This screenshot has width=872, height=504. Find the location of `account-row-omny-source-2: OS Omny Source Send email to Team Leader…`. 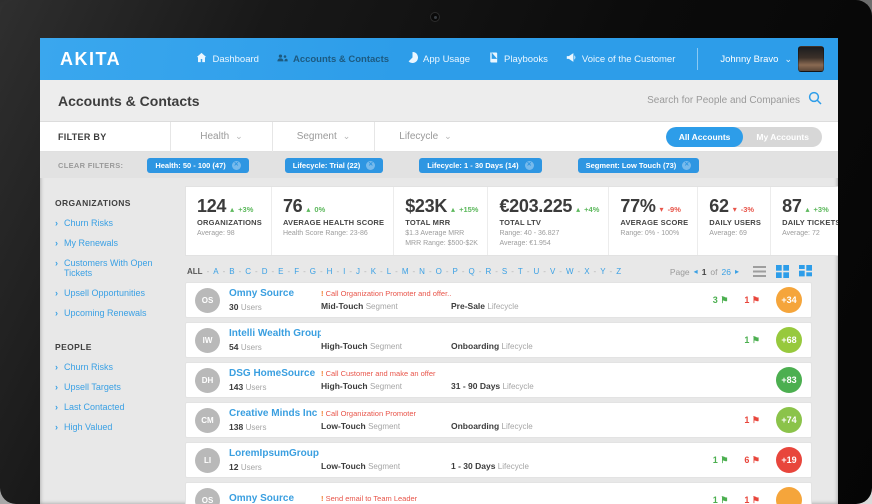

account-row-omny-source-2: OS Omny Source Send email to Team Leader… is located at coordinates (498, 493).